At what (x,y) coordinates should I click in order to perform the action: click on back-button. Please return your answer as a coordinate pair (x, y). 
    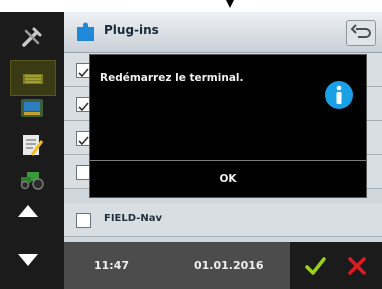
    Looking at the image, I should click on (361, 33).